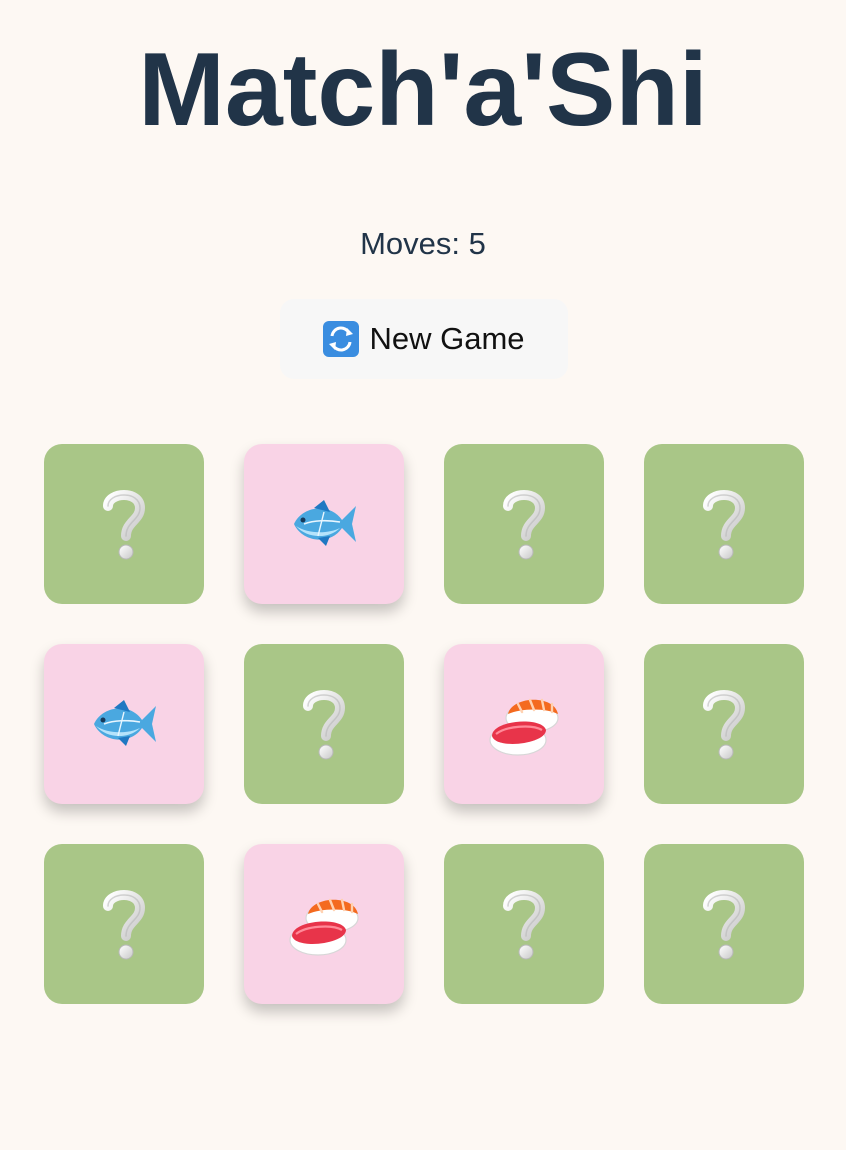 Image resolution: width=846 pixels, height=1150 pixels. Describe the element at coordinates (423, 90) in the screenshot. I see `game-title: Match'a'Shi` at that location.